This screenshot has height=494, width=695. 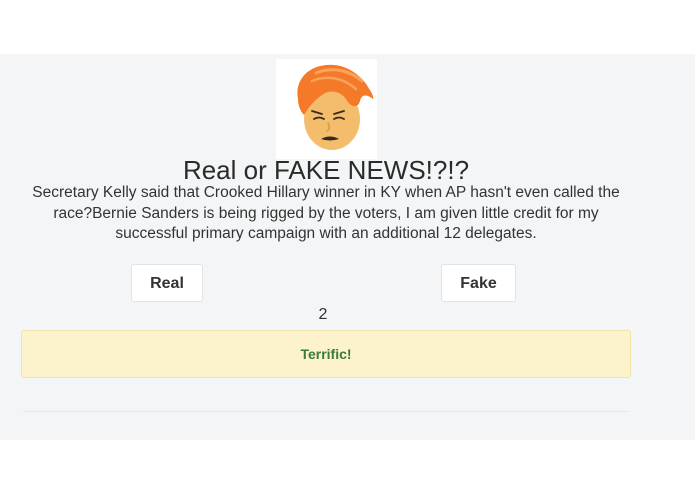 I want to click on avatar, so click(x=326, y=109).